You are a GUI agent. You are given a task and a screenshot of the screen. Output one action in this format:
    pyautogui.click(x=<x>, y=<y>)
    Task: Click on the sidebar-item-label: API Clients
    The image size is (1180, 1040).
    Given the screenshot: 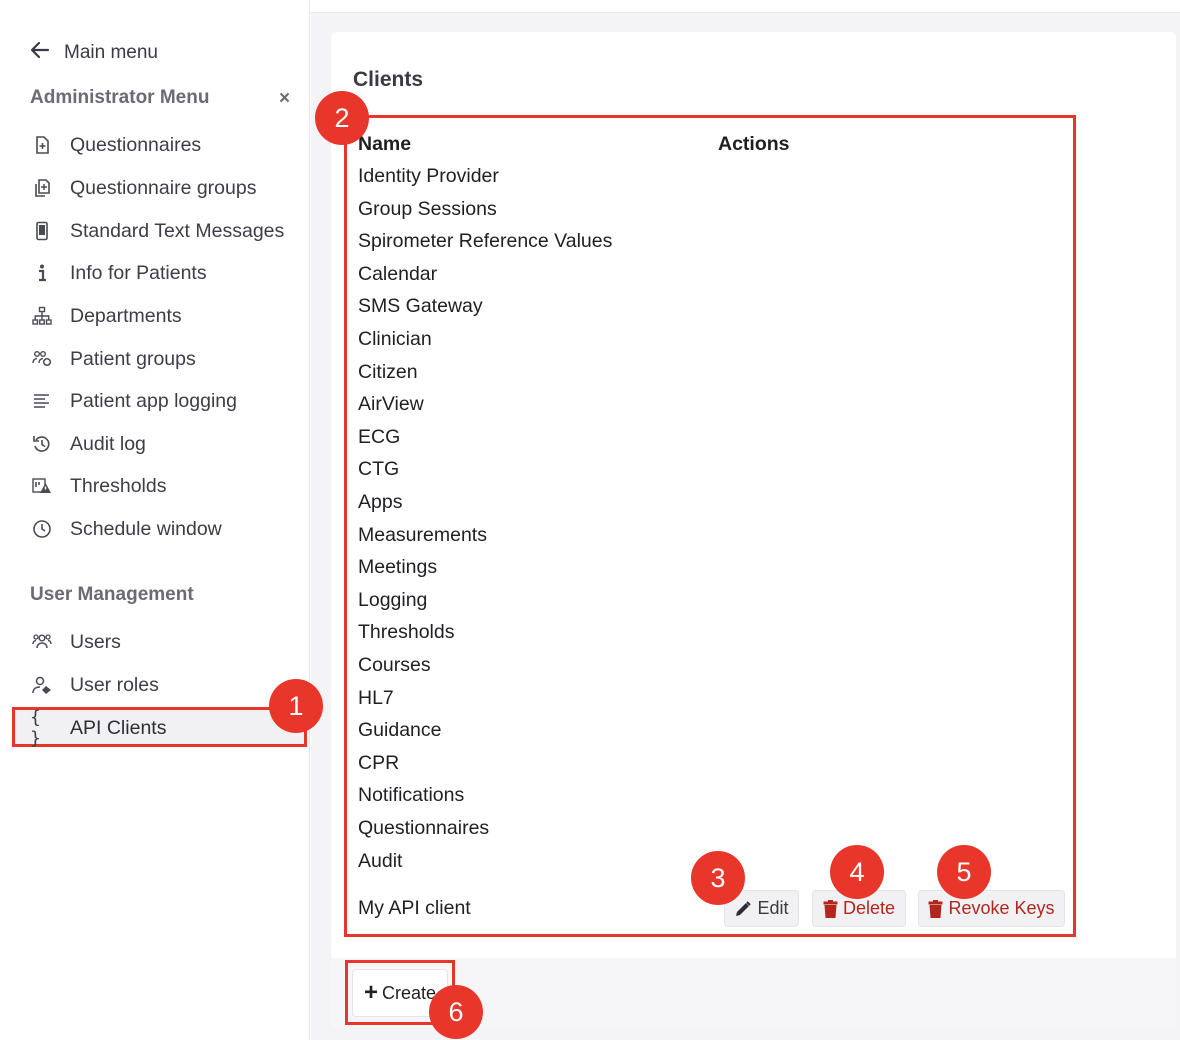 What is the action you would take?
    pyautogui.click(x=118, y=727)
    